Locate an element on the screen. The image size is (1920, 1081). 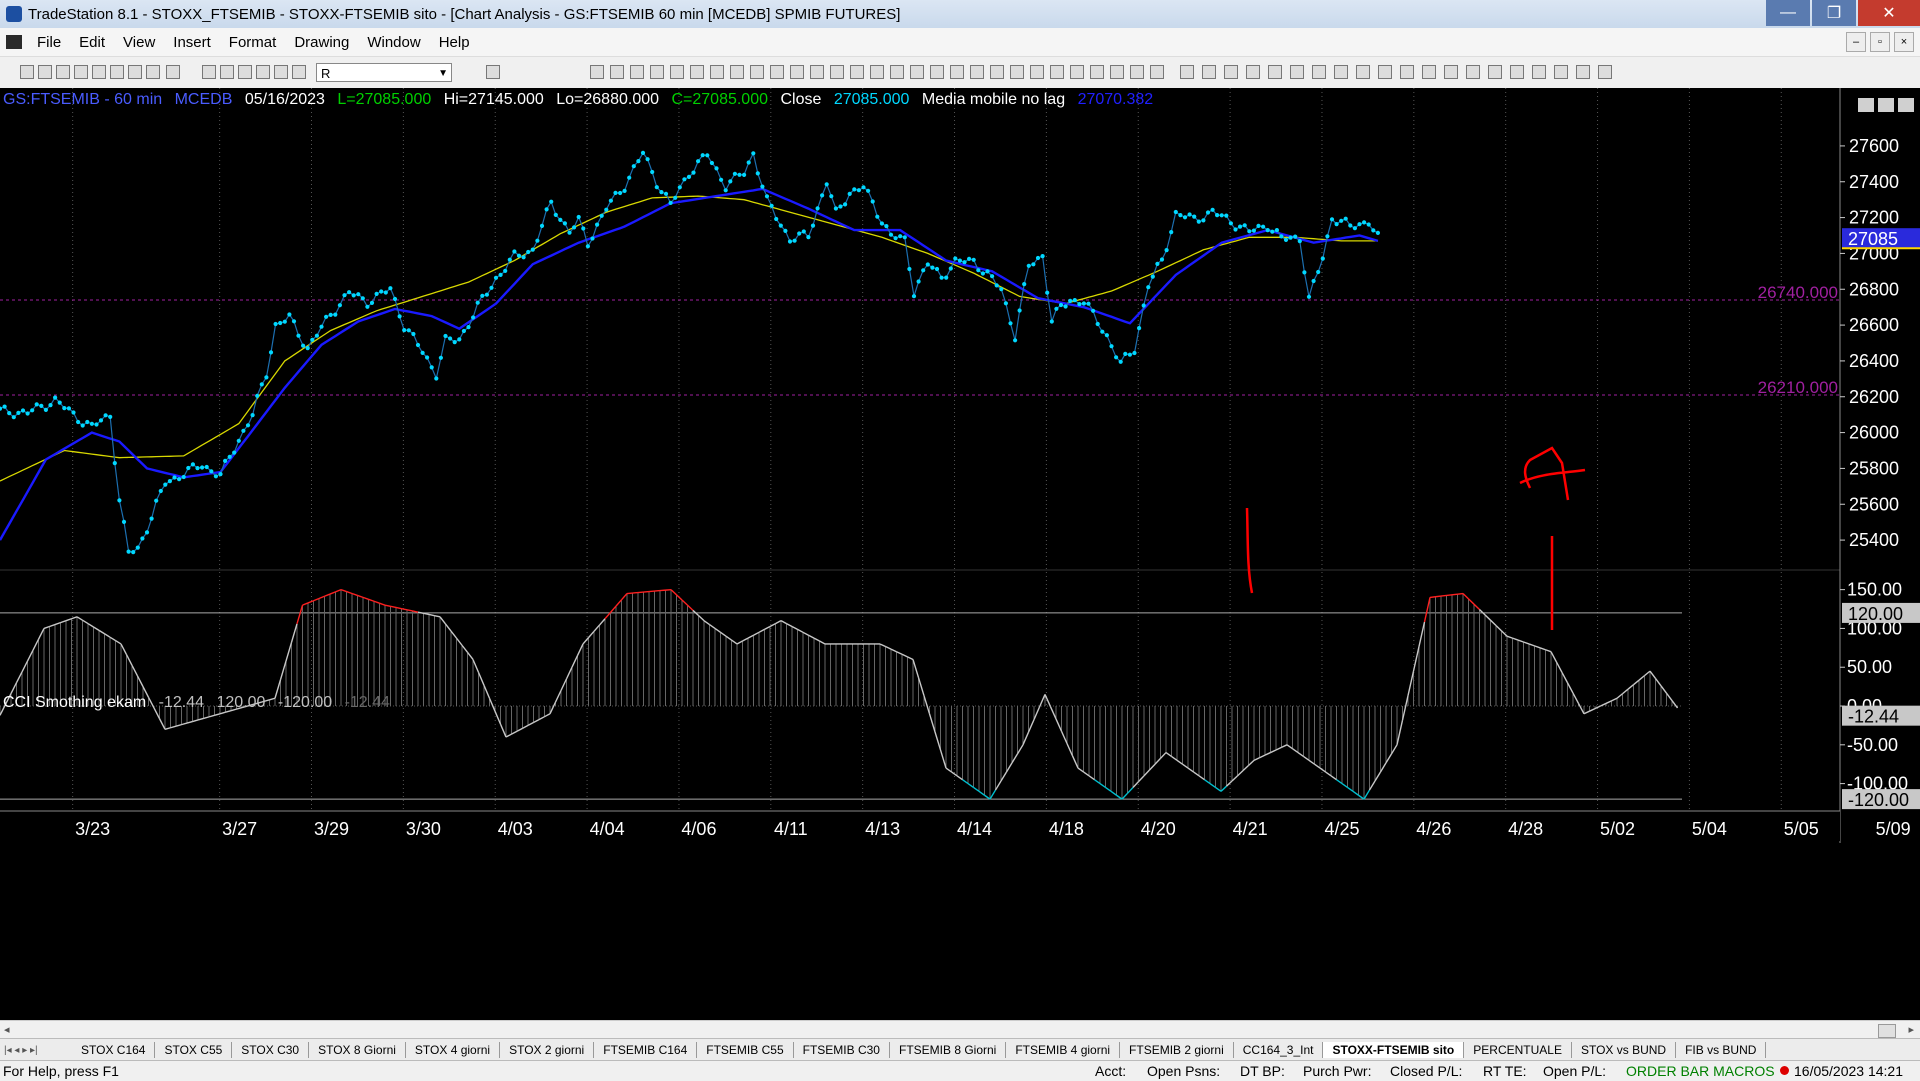
menu-view: View is located at coordinates (139, 42).